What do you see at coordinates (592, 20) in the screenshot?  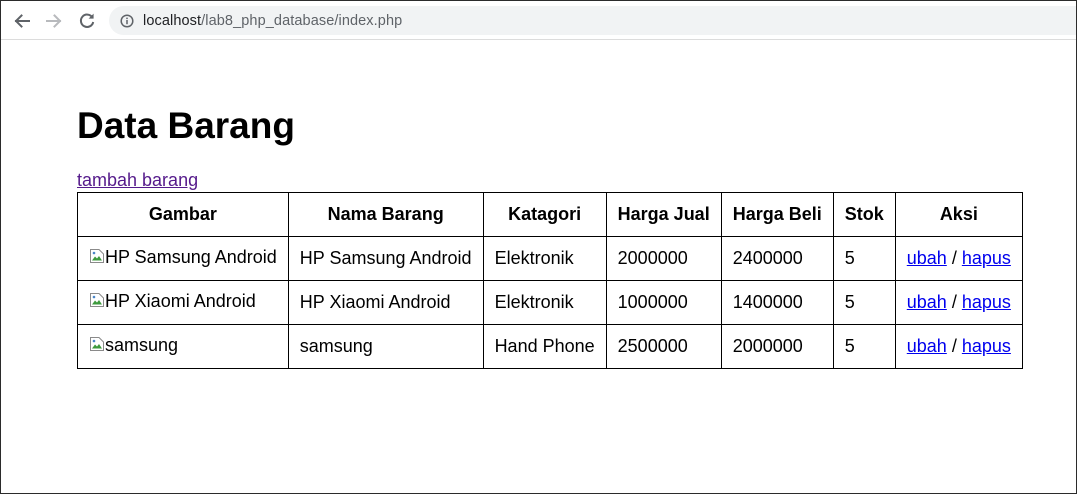 I see `address-bar: localhost/lab8_php_database/index.php` at bounding box center [592, 20].